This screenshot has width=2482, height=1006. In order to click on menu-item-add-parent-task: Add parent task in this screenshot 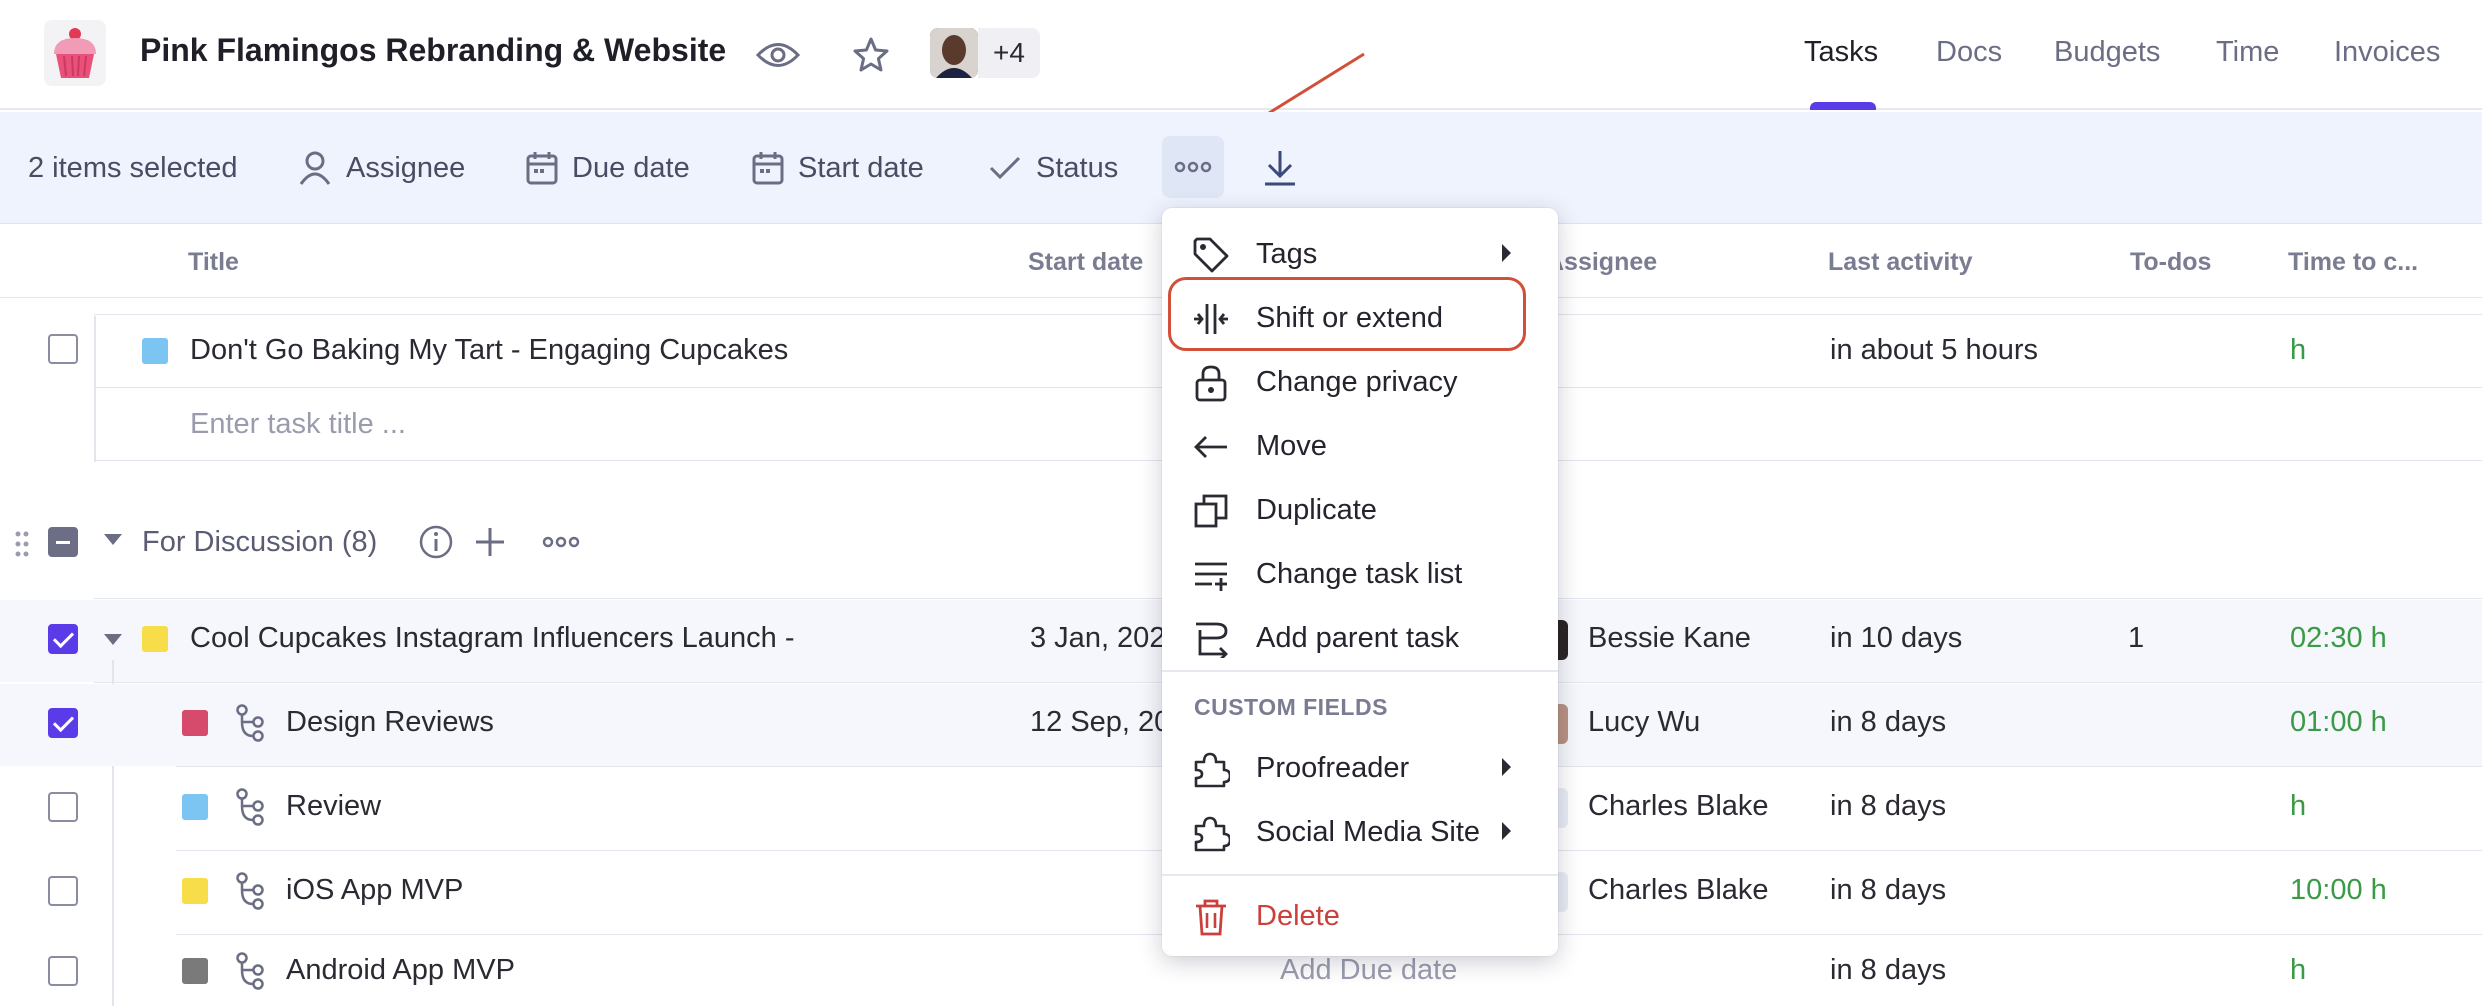, I will do `click(1360, 638)`.